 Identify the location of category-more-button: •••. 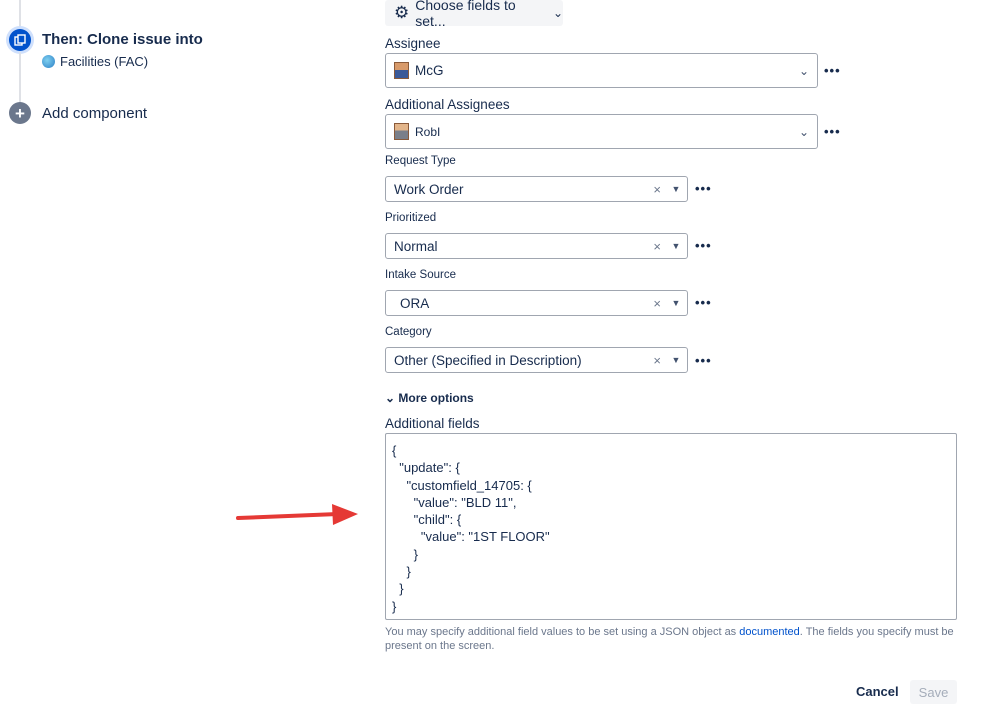
(703, 360).